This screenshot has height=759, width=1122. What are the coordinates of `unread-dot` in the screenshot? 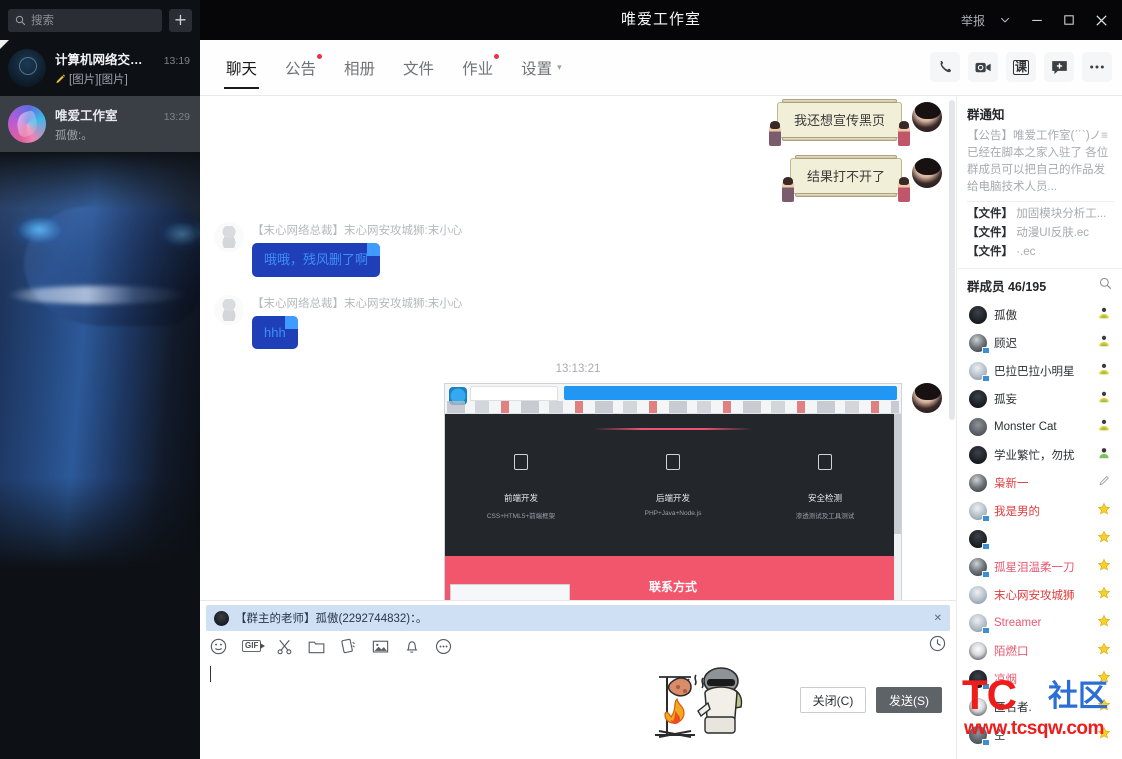 It's located at (320, 56).